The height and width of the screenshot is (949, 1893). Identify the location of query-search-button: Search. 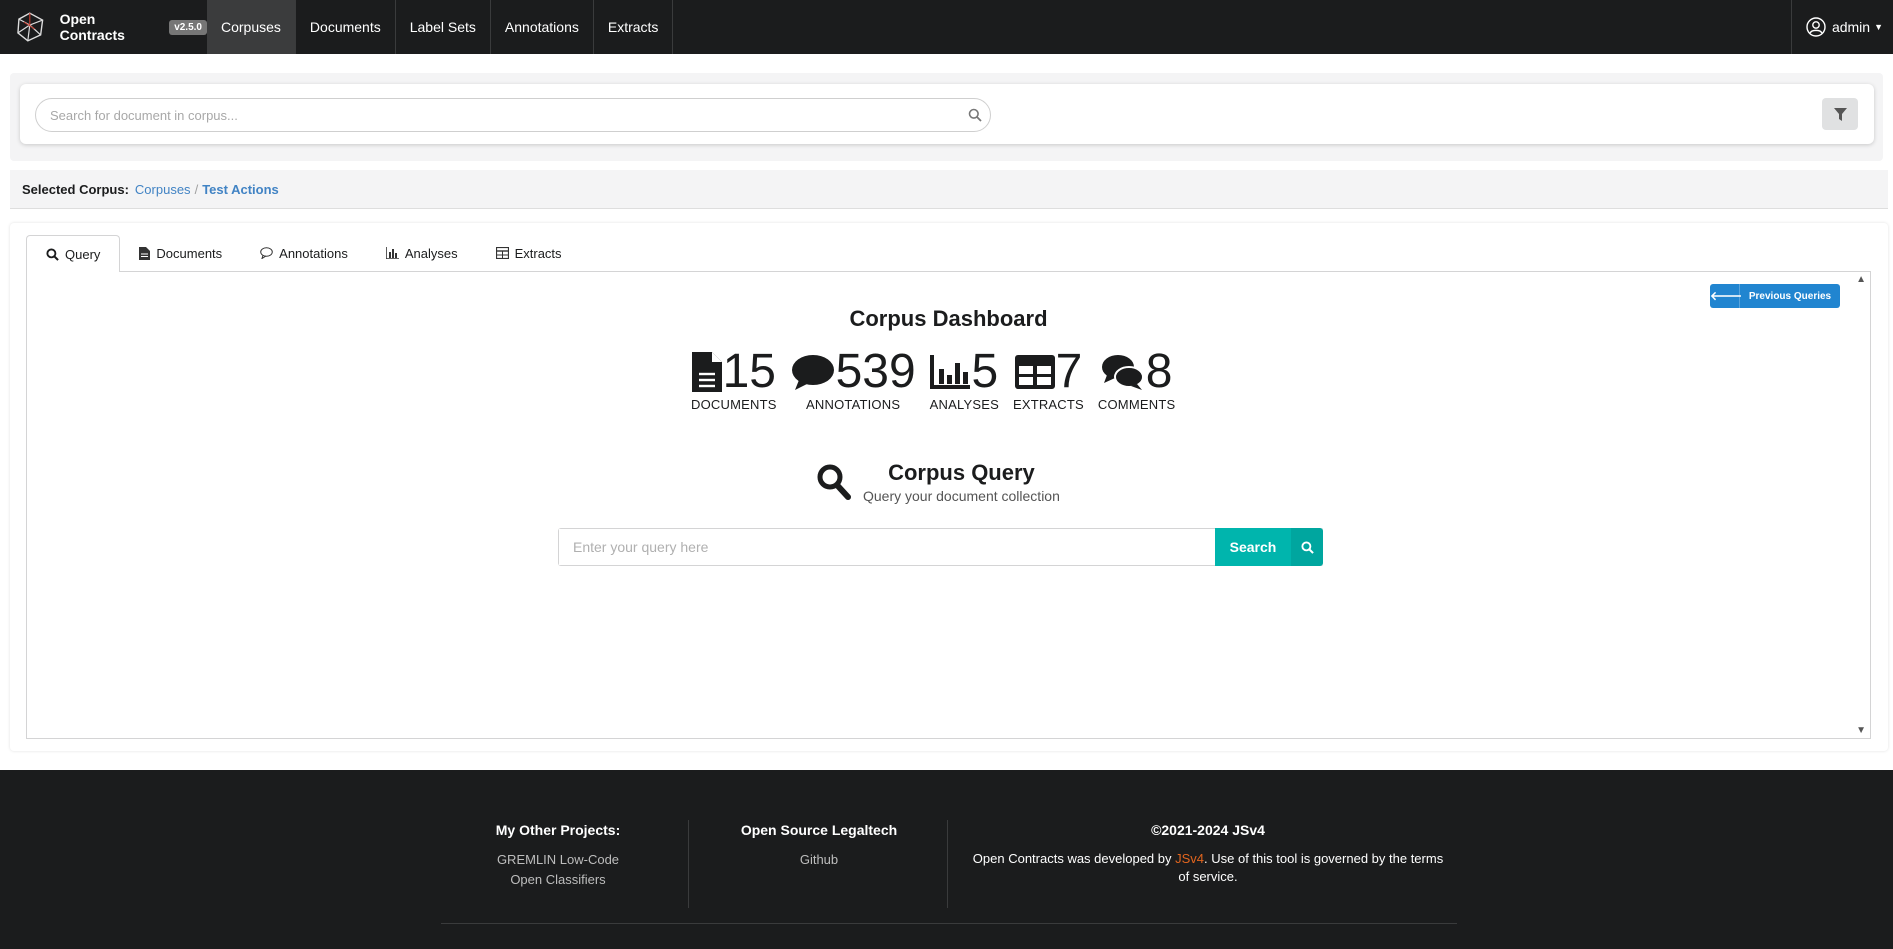
(1269, 547).